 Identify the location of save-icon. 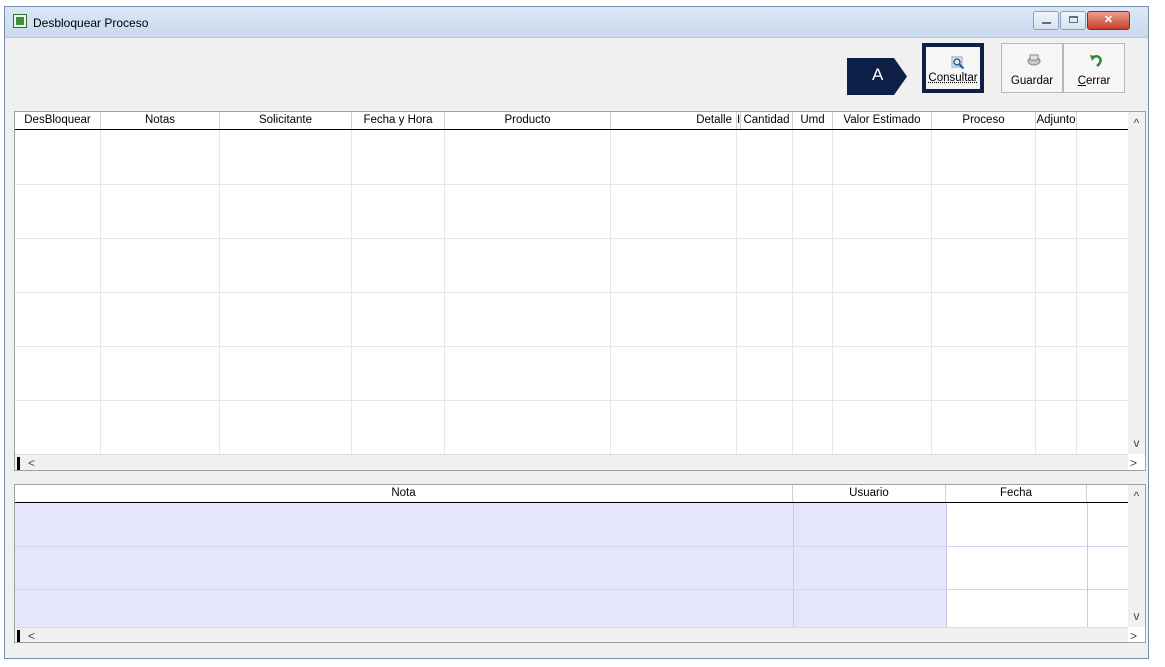
(1034, 60).